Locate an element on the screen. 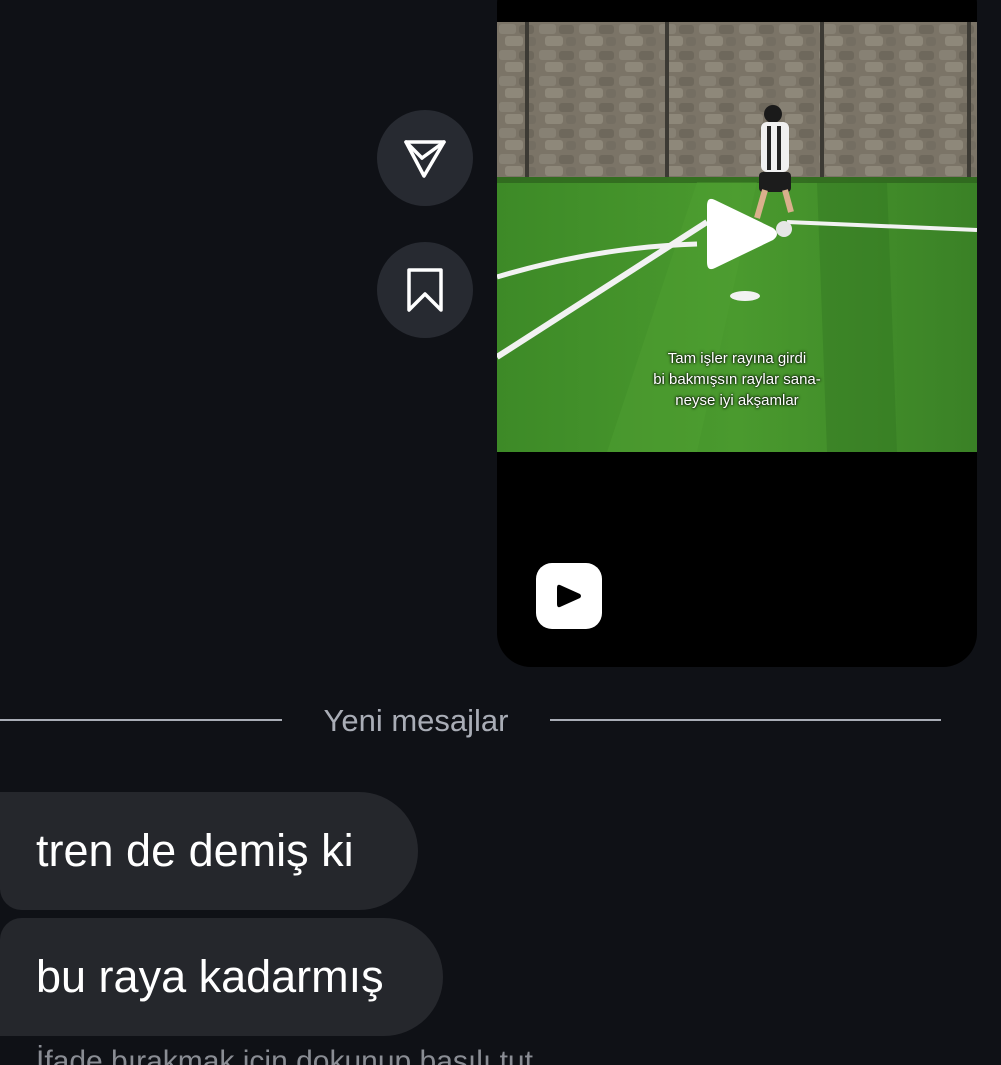 The image size is (1001, 1065). share-button is located at coordinates (425, 158).